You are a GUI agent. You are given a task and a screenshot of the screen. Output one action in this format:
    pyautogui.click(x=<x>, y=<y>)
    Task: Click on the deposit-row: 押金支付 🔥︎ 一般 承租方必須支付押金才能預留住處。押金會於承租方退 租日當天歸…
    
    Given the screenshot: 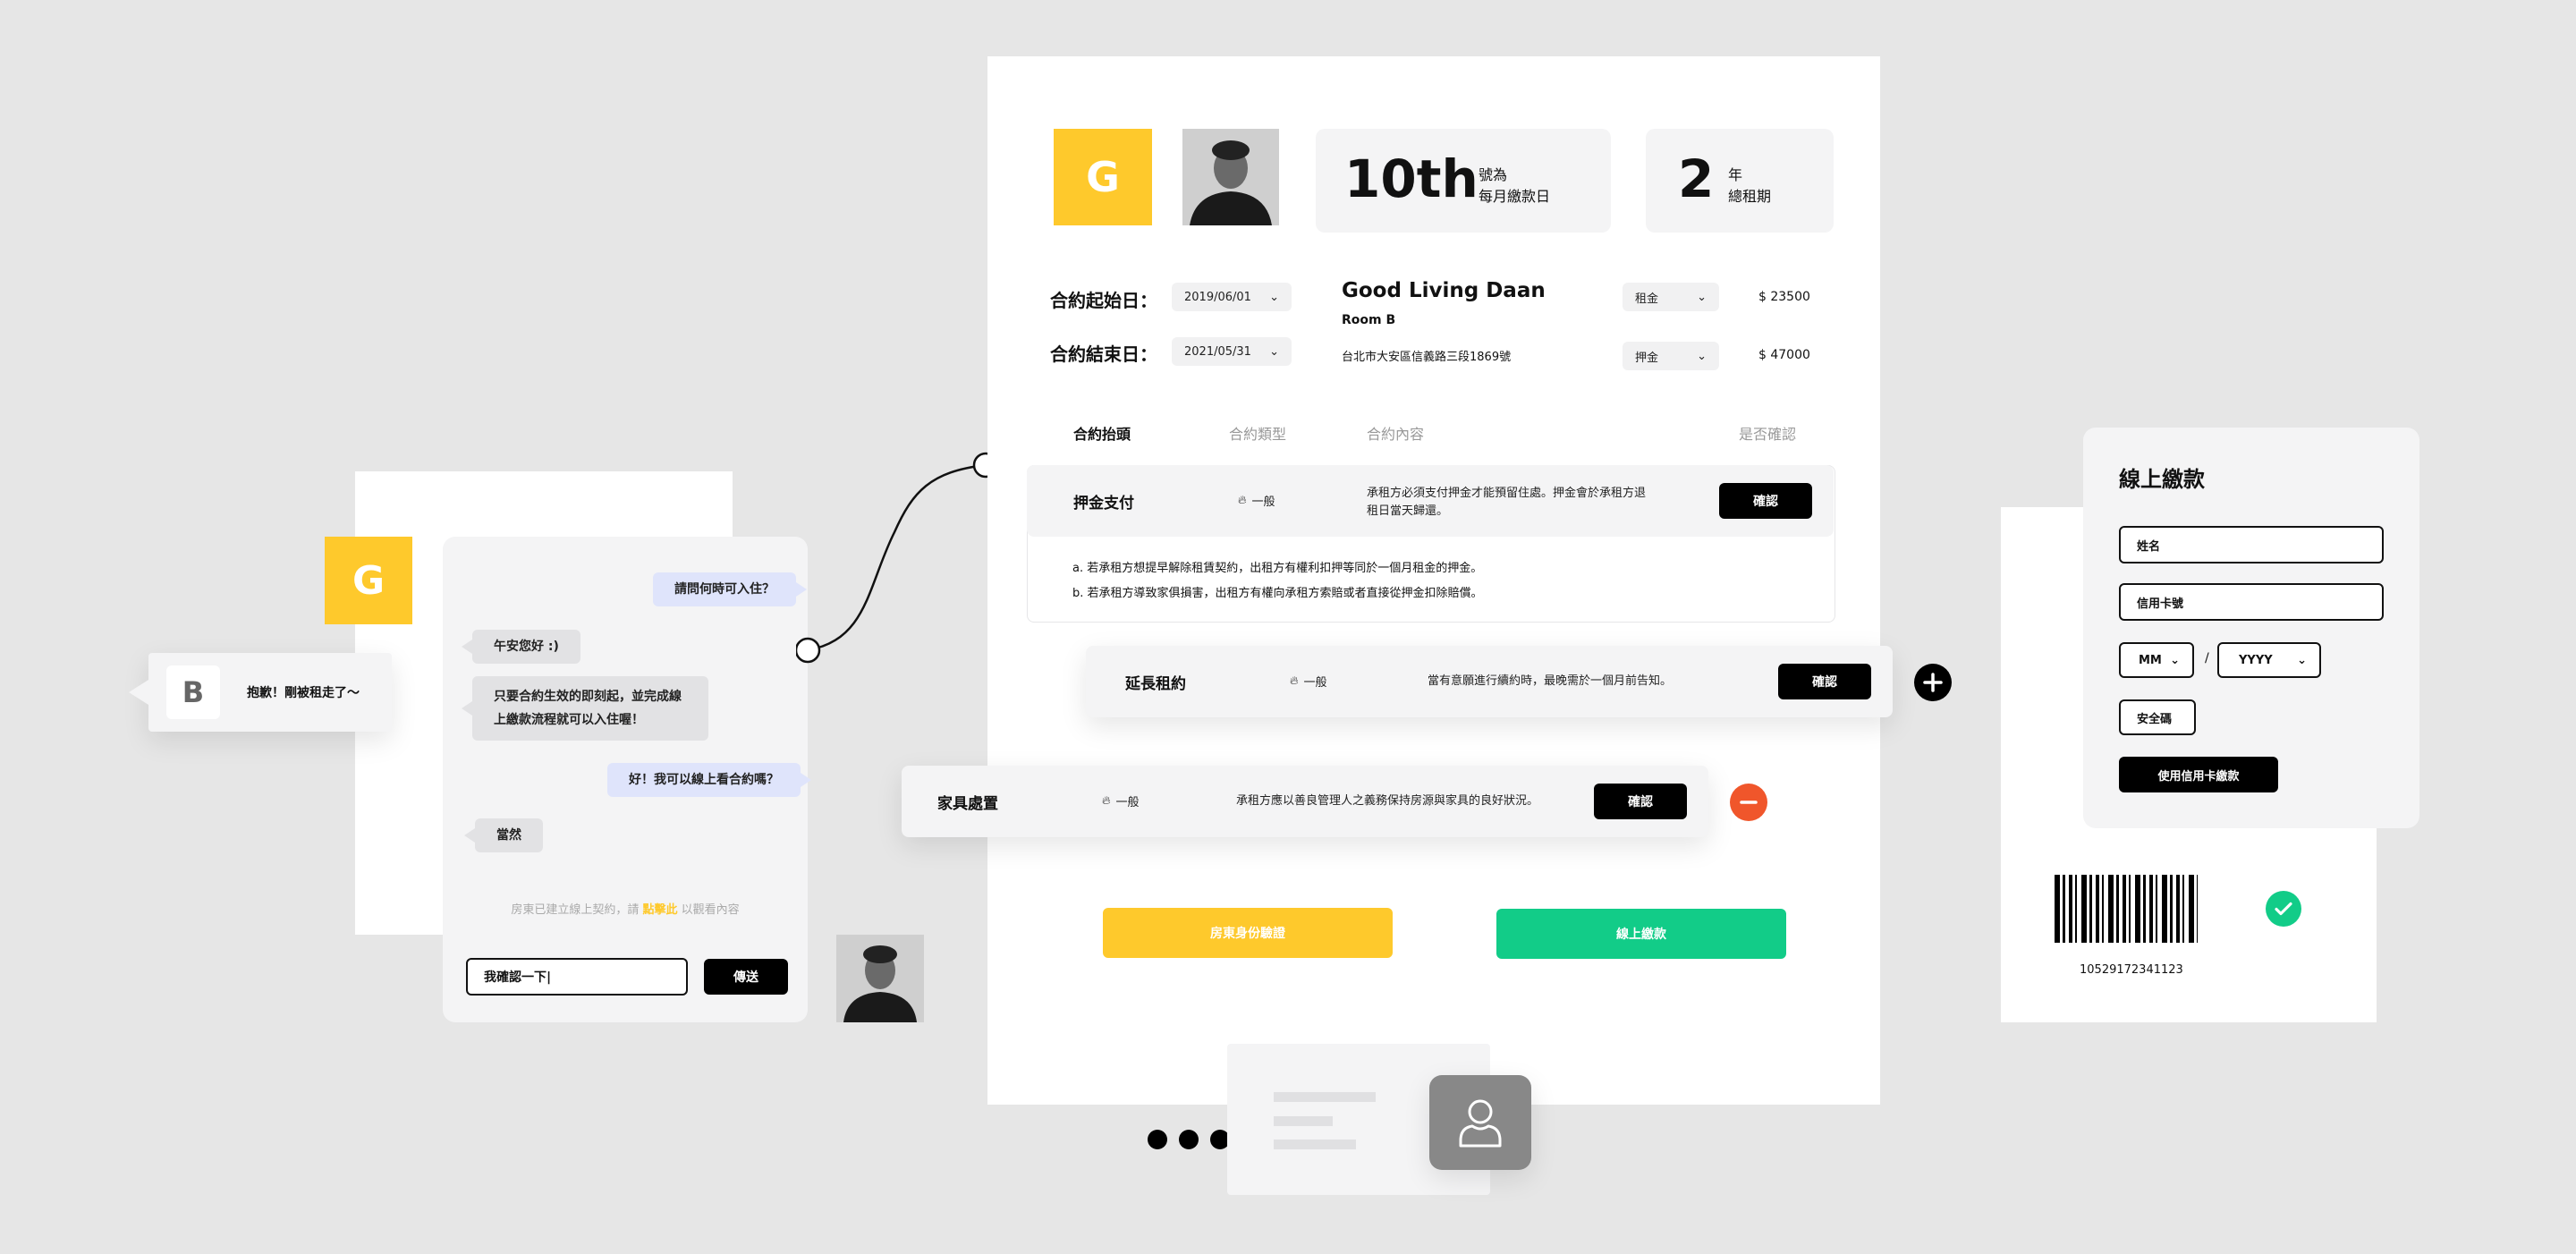 What is the action you would take?
    pyautogui.click(x=1430, y=501)
    